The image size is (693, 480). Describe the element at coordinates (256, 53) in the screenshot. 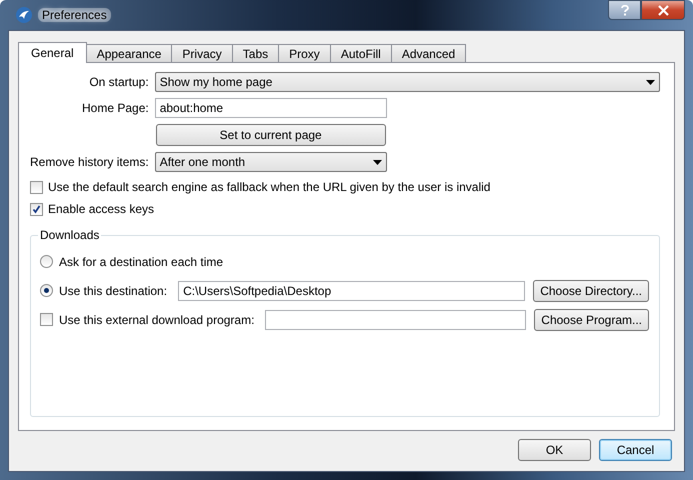

I see `tab: Tabs` at that location.